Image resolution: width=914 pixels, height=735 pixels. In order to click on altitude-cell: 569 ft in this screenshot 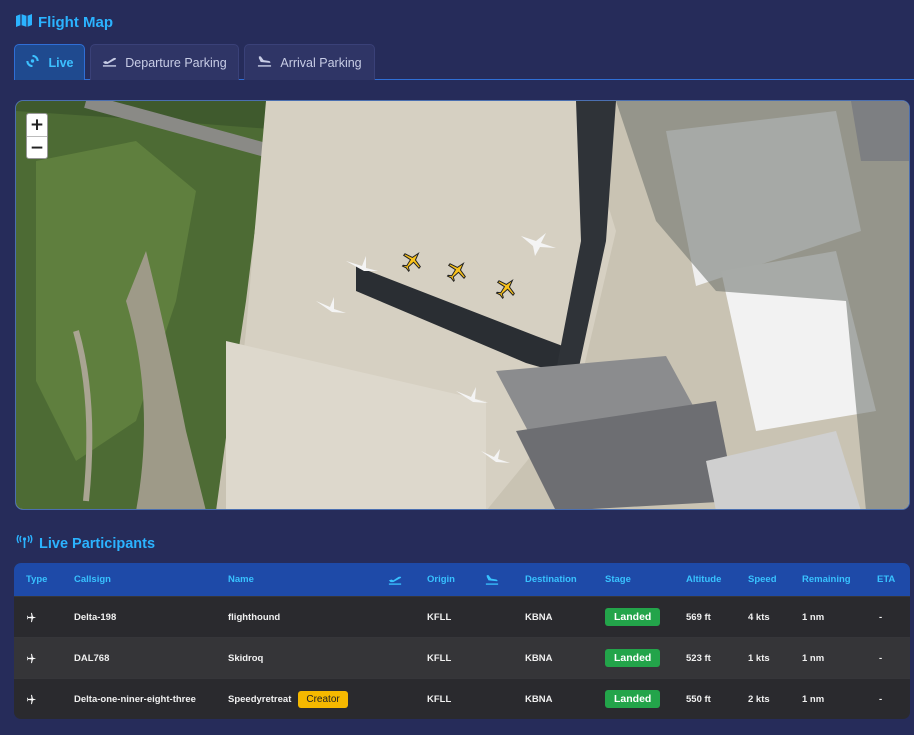, I will do `click(698, 617)`.